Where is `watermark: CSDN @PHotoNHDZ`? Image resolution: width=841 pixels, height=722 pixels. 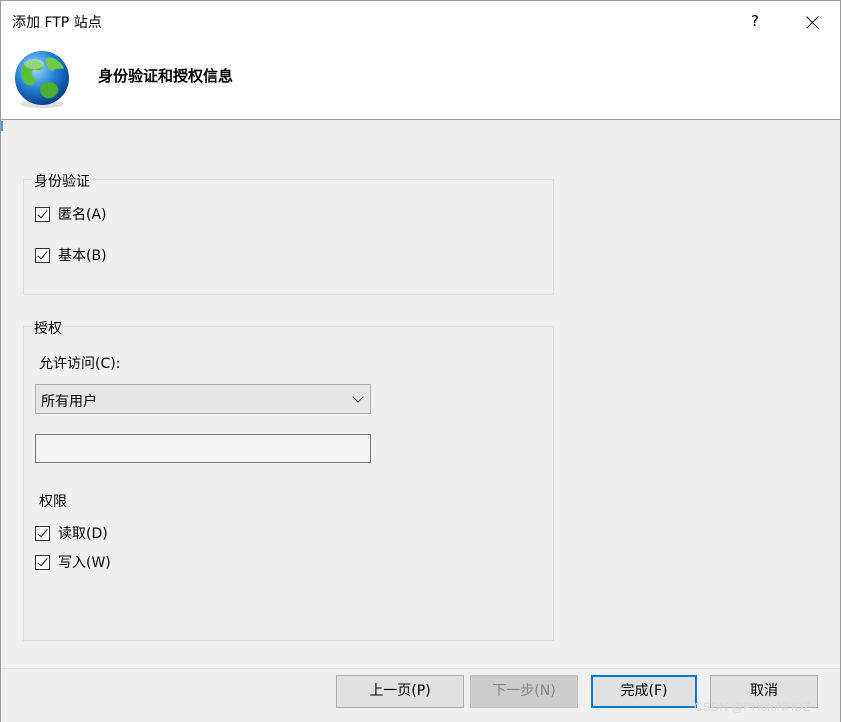
watermark: CSDN @PHotoNHDZ is located at coordinates (752, 707).